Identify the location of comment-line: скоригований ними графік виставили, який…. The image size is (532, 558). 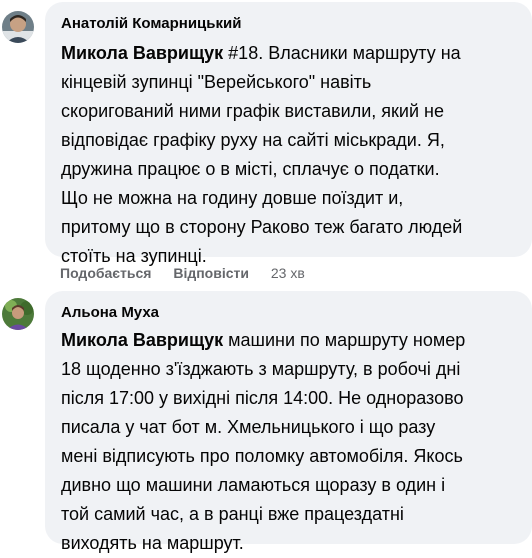
(252, 111).